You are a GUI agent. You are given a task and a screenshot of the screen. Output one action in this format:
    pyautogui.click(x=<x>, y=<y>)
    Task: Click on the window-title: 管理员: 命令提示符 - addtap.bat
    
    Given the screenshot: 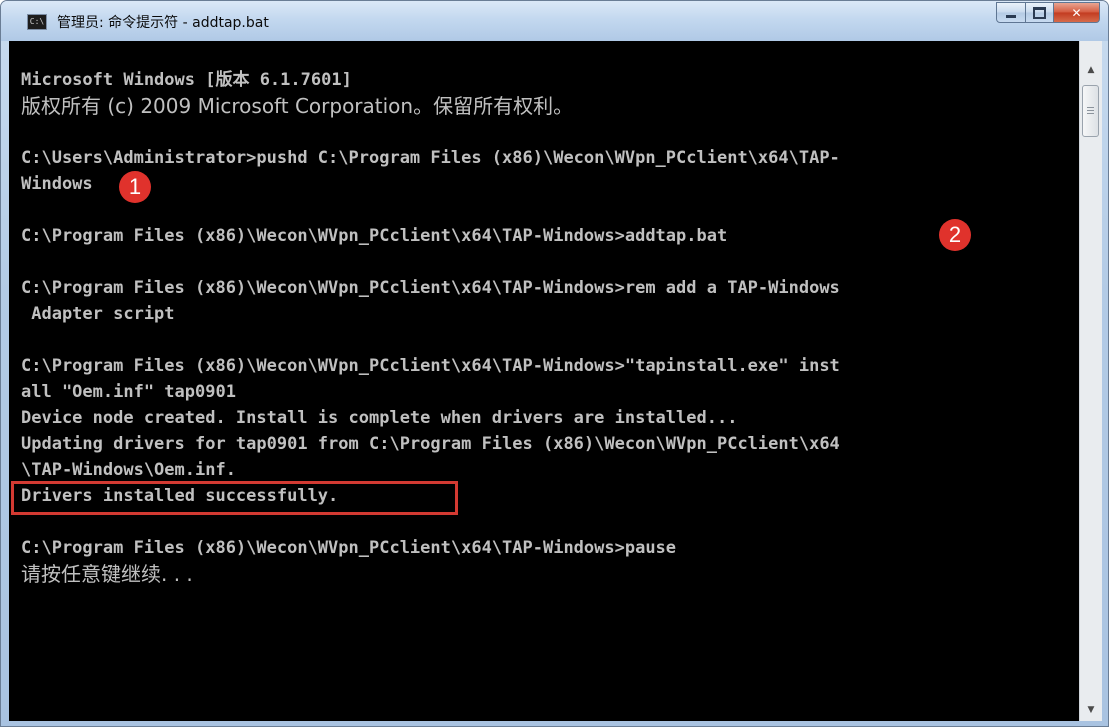 What is the action you would take?
    pyautogui.click(x=163, y=23)
    